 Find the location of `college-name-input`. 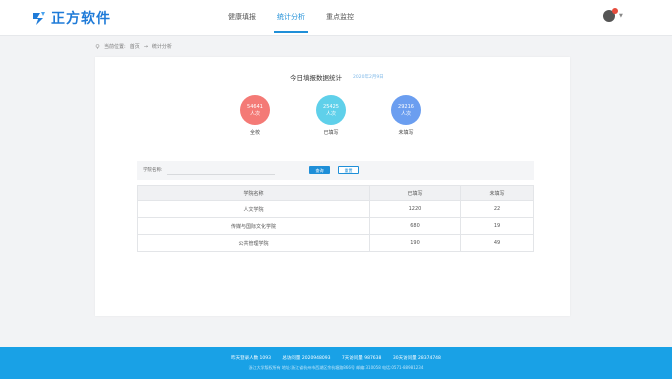

college-name-input is located at coordinates (221, 171).